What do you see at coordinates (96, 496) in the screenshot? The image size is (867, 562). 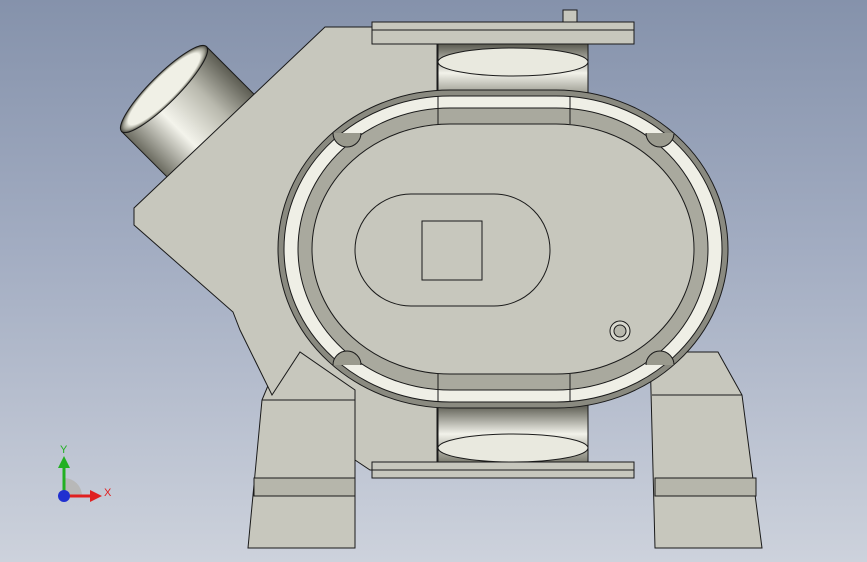 I see `x-axis-arrow-icon` at bounding box center [96, 496].